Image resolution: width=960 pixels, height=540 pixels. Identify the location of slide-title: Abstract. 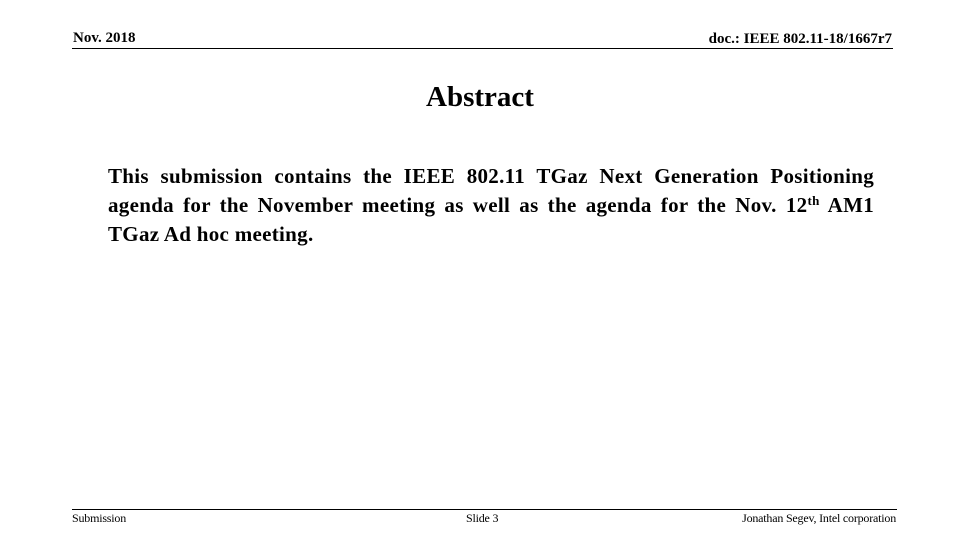
(480, 97).